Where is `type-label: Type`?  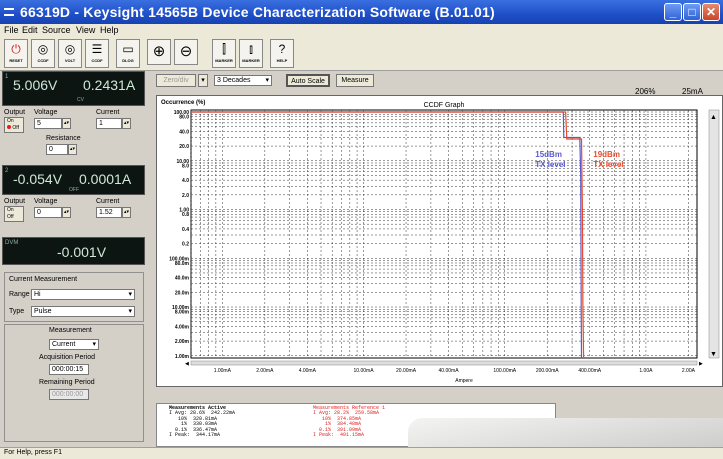
type-label: Type is located at coordinates (17, 311).